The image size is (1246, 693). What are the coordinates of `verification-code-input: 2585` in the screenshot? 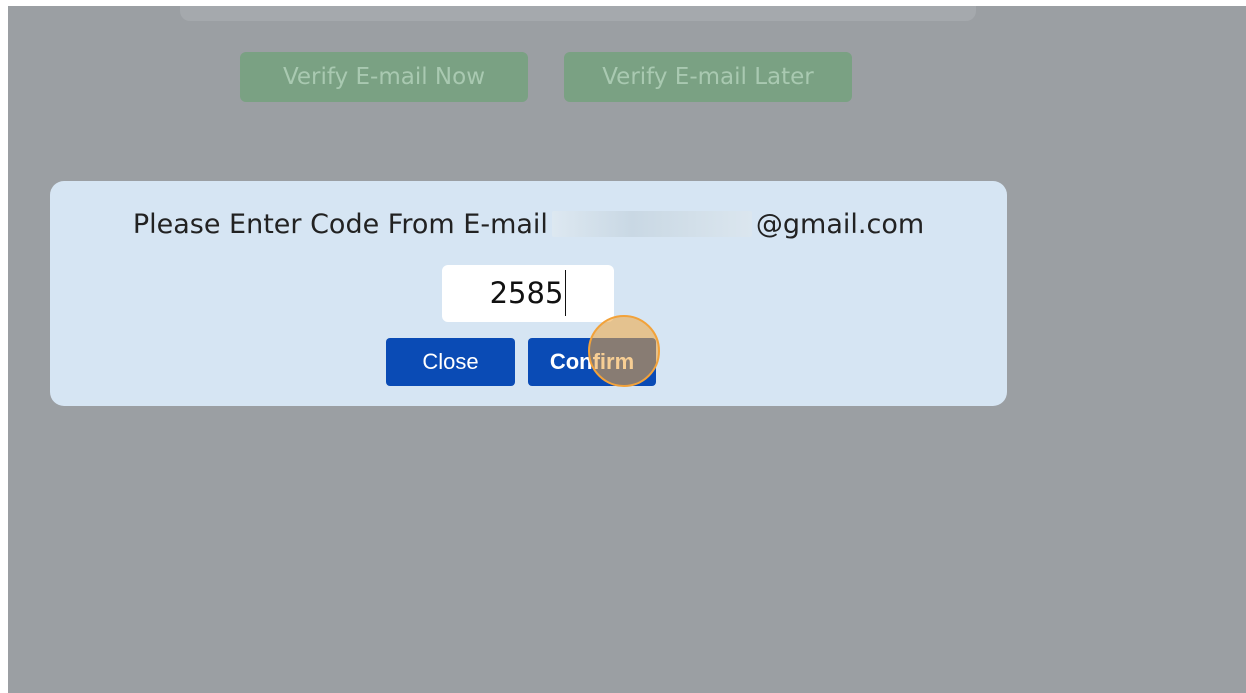 It's located at (528, 293).